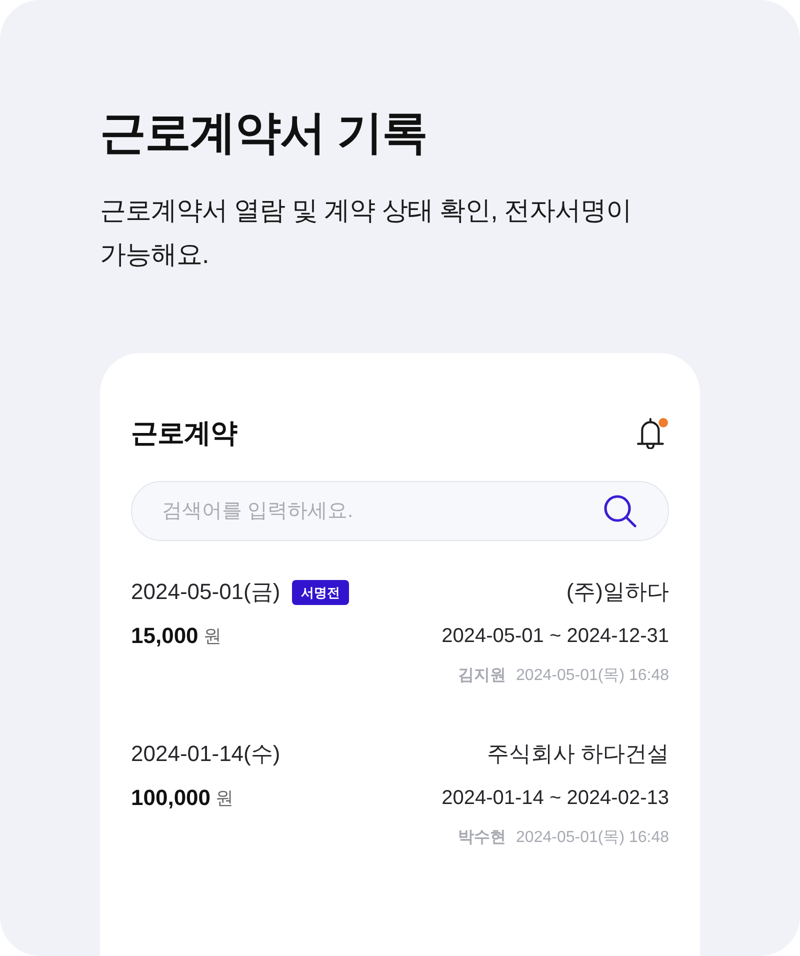 The height and width of the screenshot is (956, 800). I want to click on contract-row: 2024-05-01(금) 서명전 (주)일하다 15,000 원 2024-05-01 ~ 2024-12-31 김지원 2024-05-01(목) 16:48, so click(400, 634).